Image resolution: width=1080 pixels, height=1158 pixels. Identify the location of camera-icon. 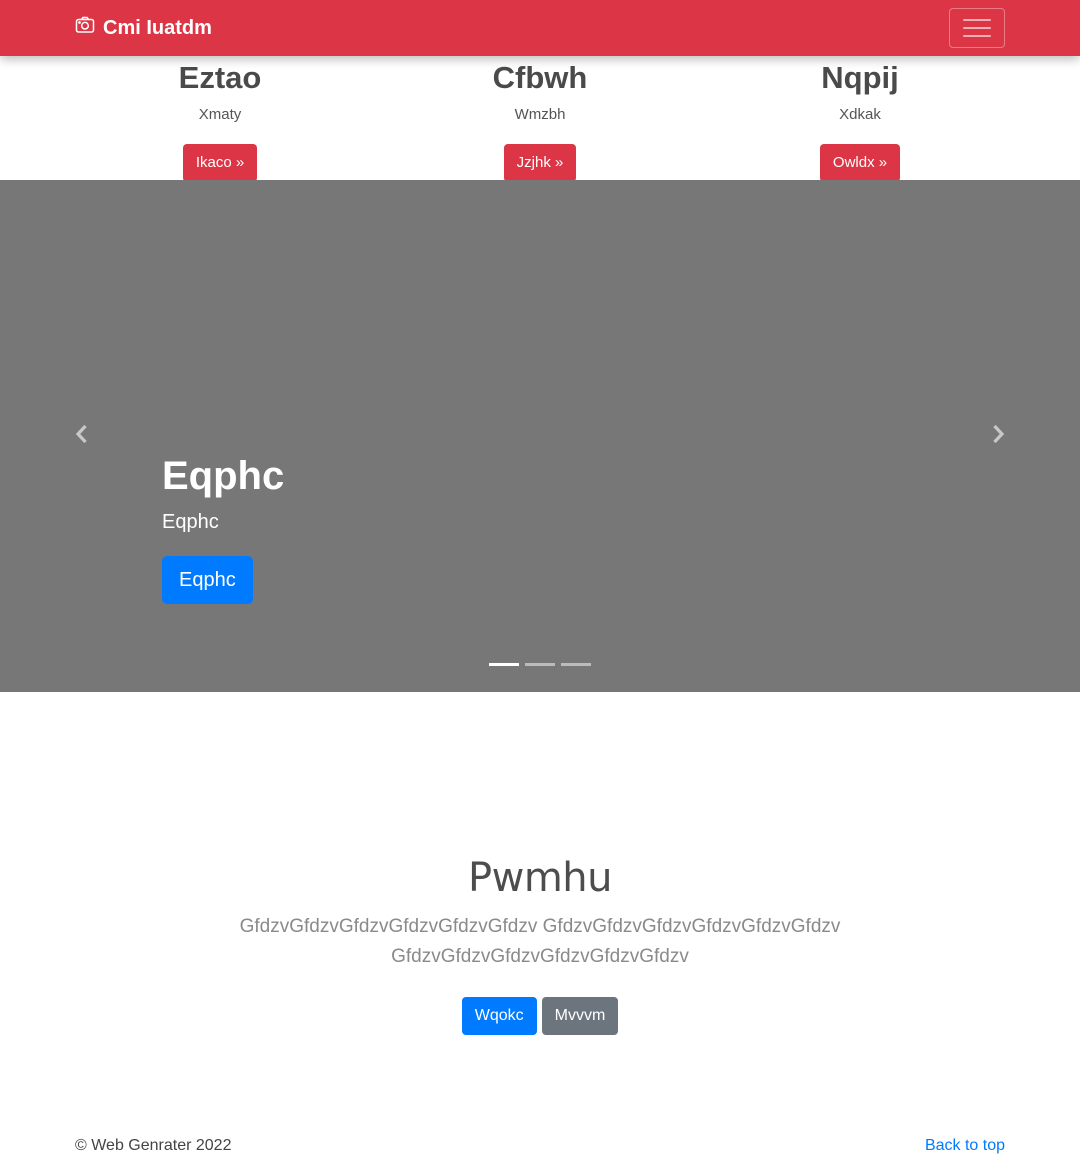
(85, 28).